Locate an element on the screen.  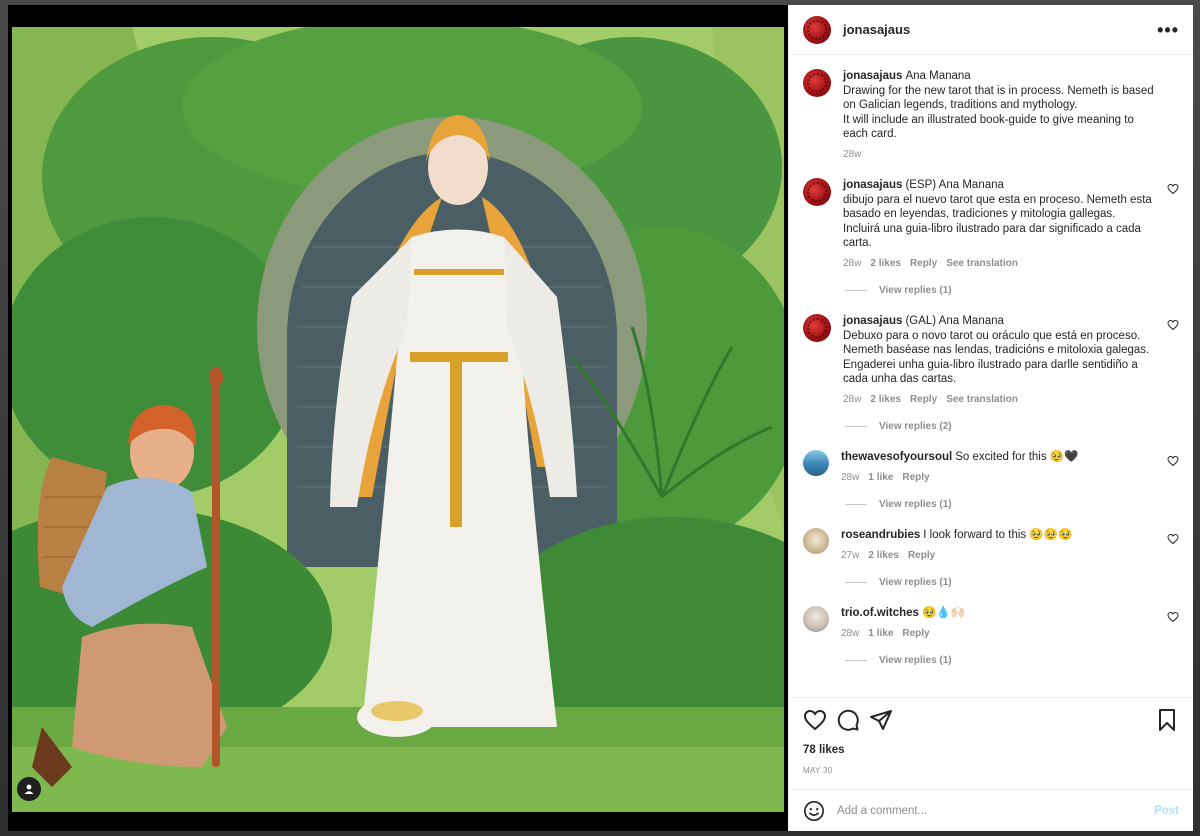
comment-username: trio.of.witches is located at coordinates (880, 613).